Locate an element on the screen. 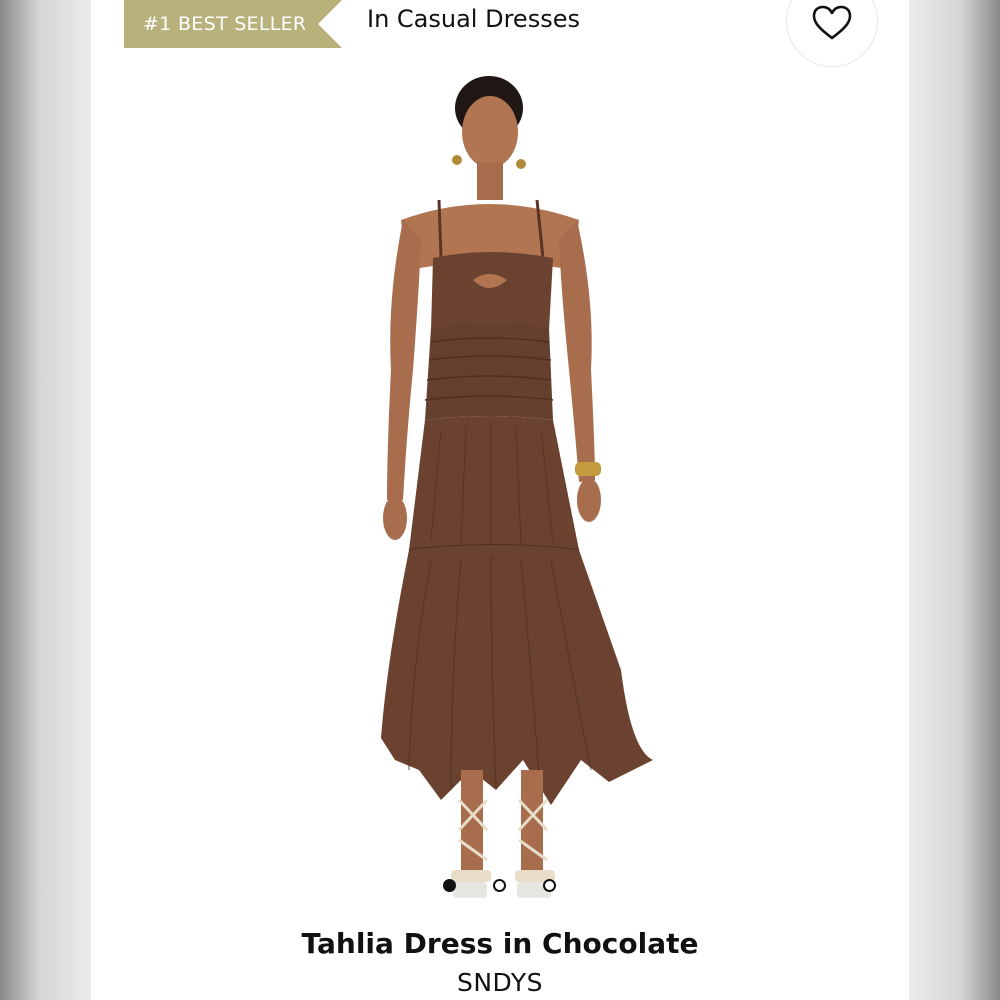  product-title: Tahlia Dress in Chocolate is located at coordinates (500, 943).